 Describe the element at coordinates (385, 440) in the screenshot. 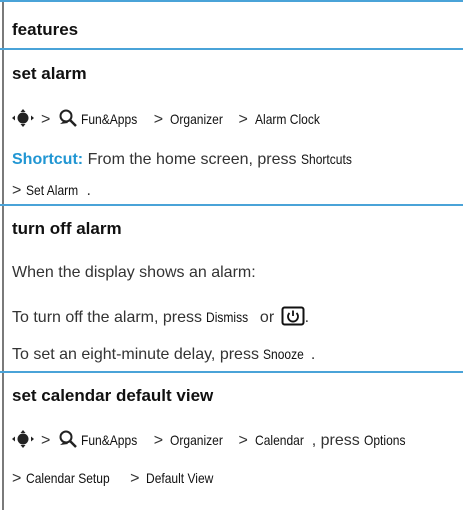

I see `key-options: Options` at that location.